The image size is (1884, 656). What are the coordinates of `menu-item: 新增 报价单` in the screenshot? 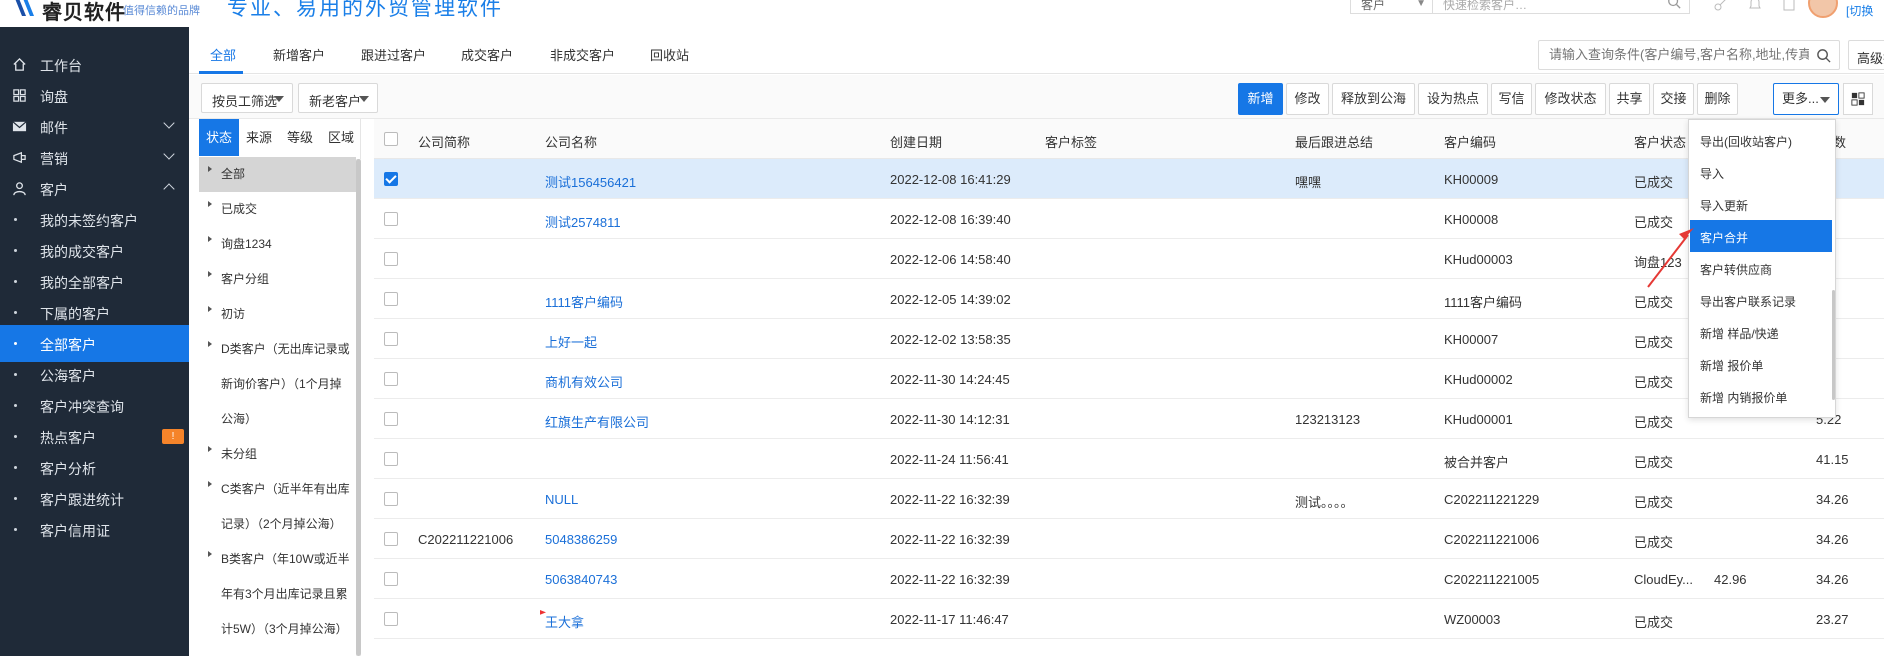 It's located at (1761, 364).